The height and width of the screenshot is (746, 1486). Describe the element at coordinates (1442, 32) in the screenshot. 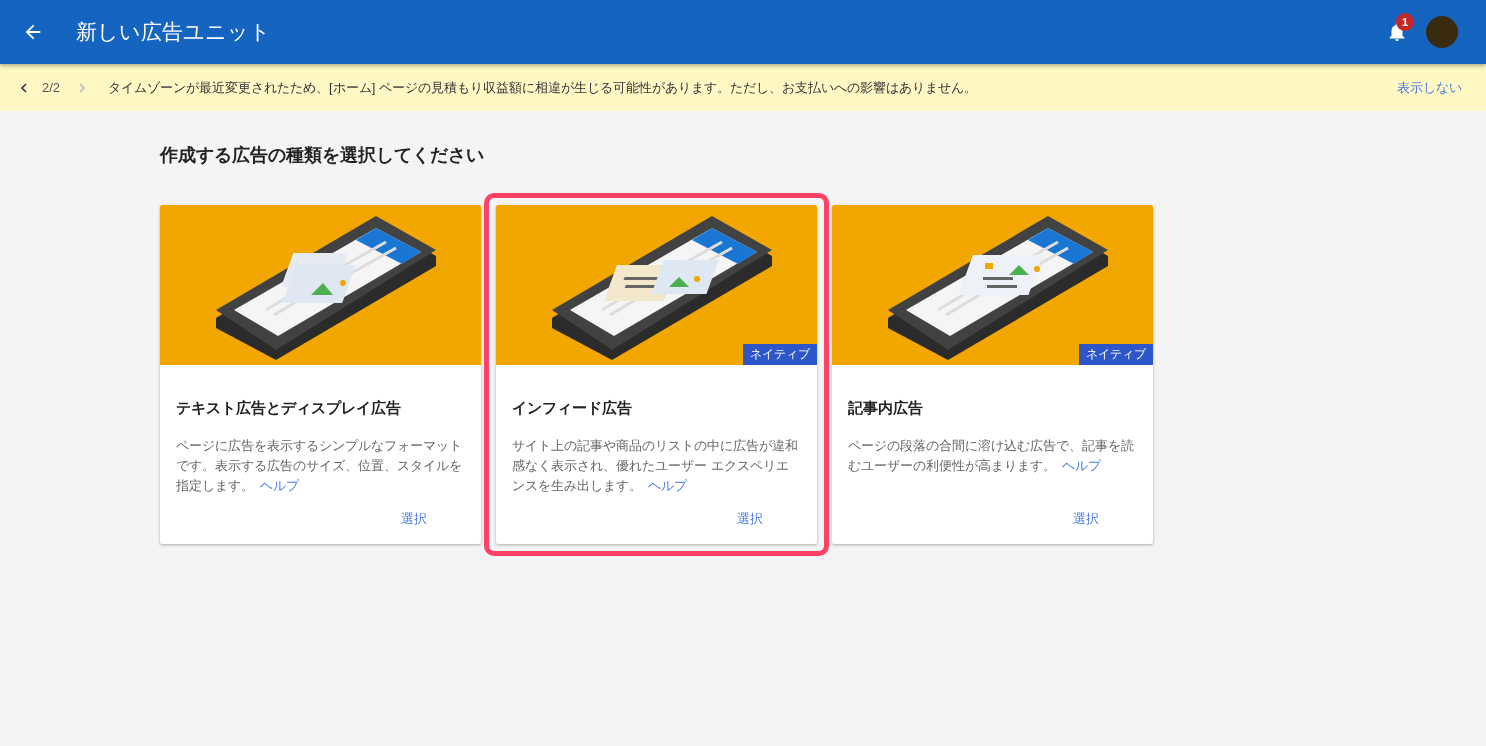

I see `avatar` at that location.